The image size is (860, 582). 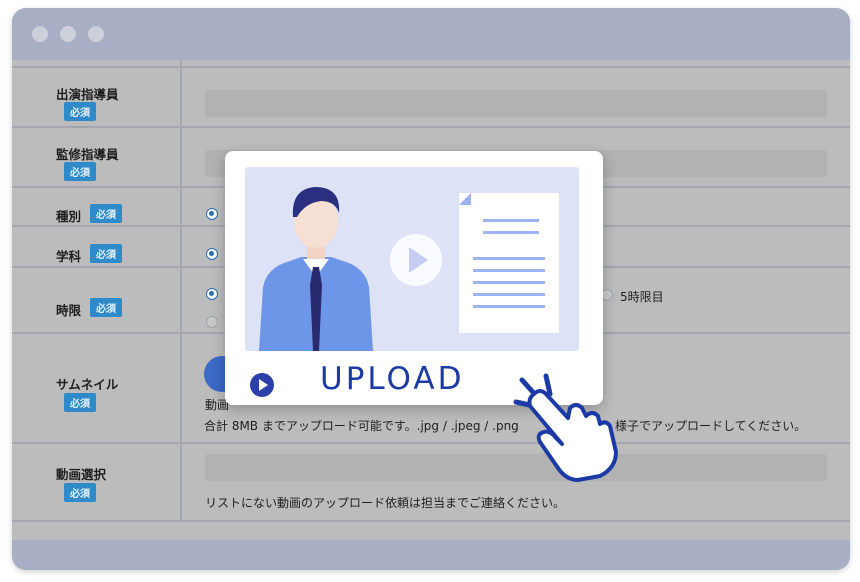 I want to click on performer-instructor-field, so click(x=516, y=103).